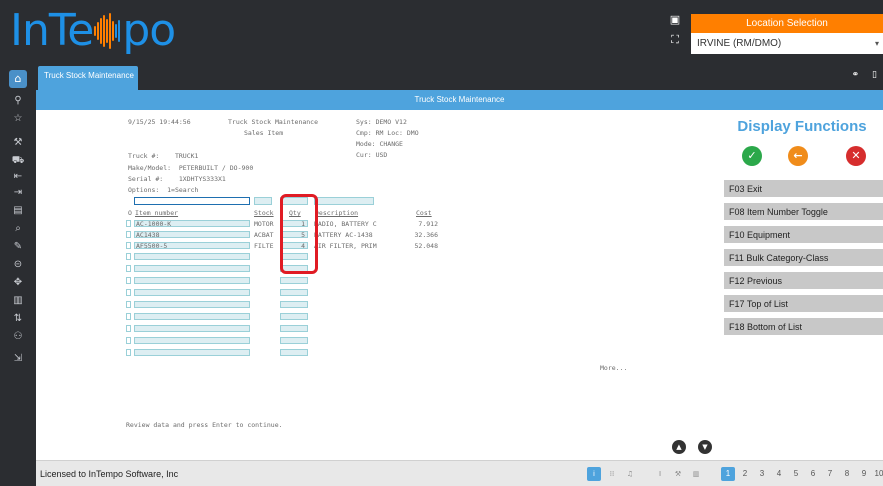 This screenshot has width=883, height=486. What do you see at coordinates (612, 474) in the screenshot?
I see `grid-icon: ⁞⁞` at bounding box center [612, 474].